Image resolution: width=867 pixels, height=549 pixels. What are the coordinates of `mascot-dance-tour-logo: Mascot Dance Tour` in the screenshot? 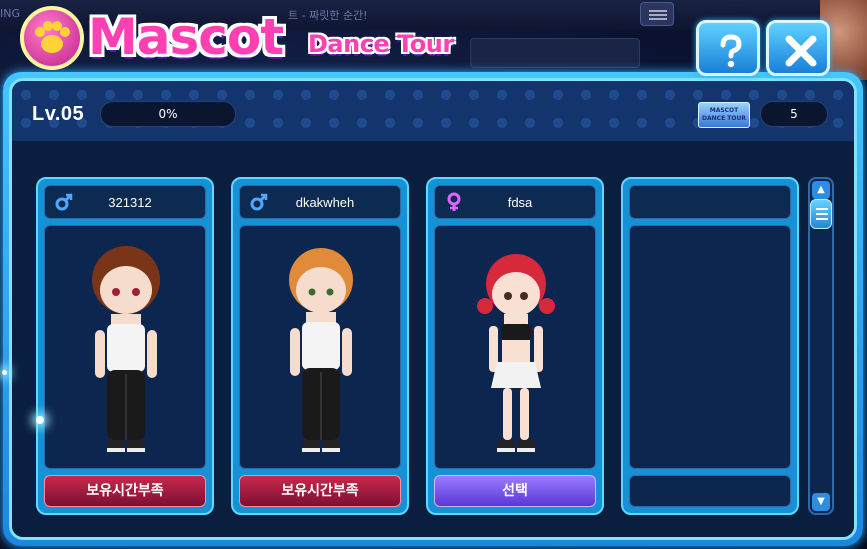 It's located at (245, 38).